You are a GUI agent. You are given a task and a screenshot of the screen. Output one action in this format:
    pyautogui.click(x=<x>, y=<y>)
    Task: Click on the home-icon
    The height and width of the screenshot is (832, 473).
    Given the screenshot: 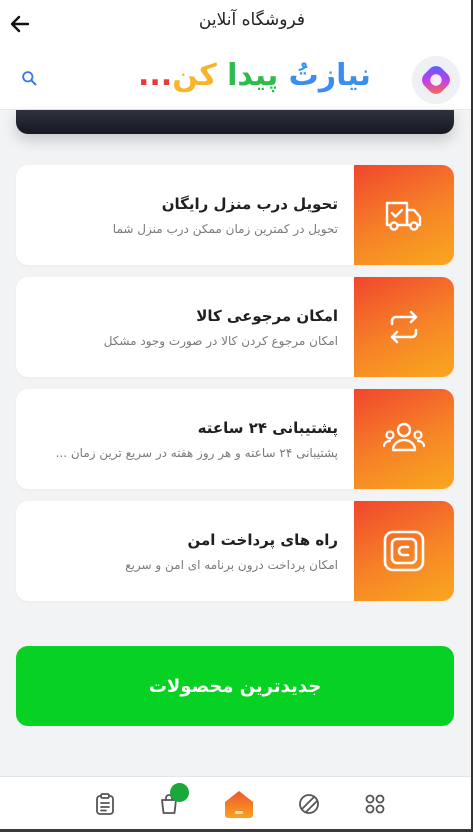 What is the action you would take?
    pyautogui.click(x=239, y=804)
    